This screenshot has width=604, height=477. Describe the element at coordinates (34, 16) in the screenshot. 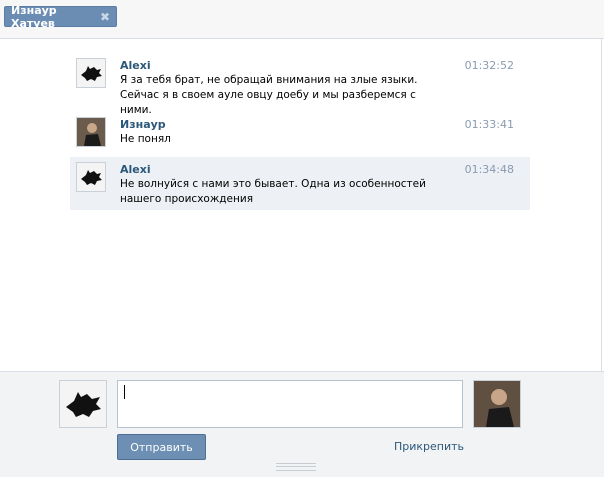

I see `dialog-tab-title: Изнаур Хатуев` at that location.